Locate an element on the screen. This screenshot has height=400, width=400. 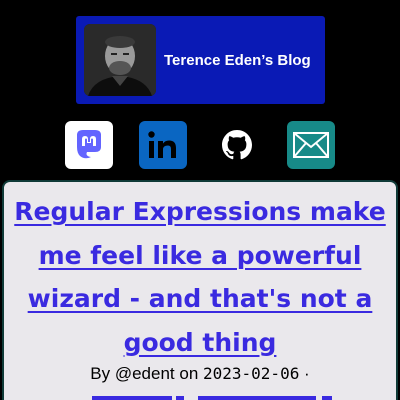
byline-on: on is located at coordinates (188, 373).